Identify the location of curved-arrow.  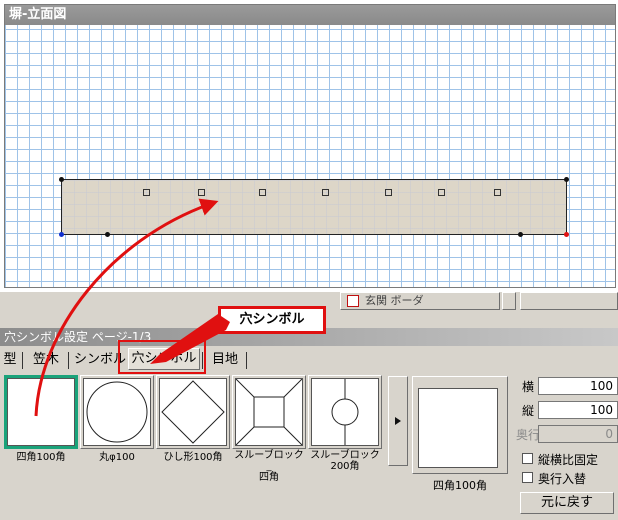
(126, 307).